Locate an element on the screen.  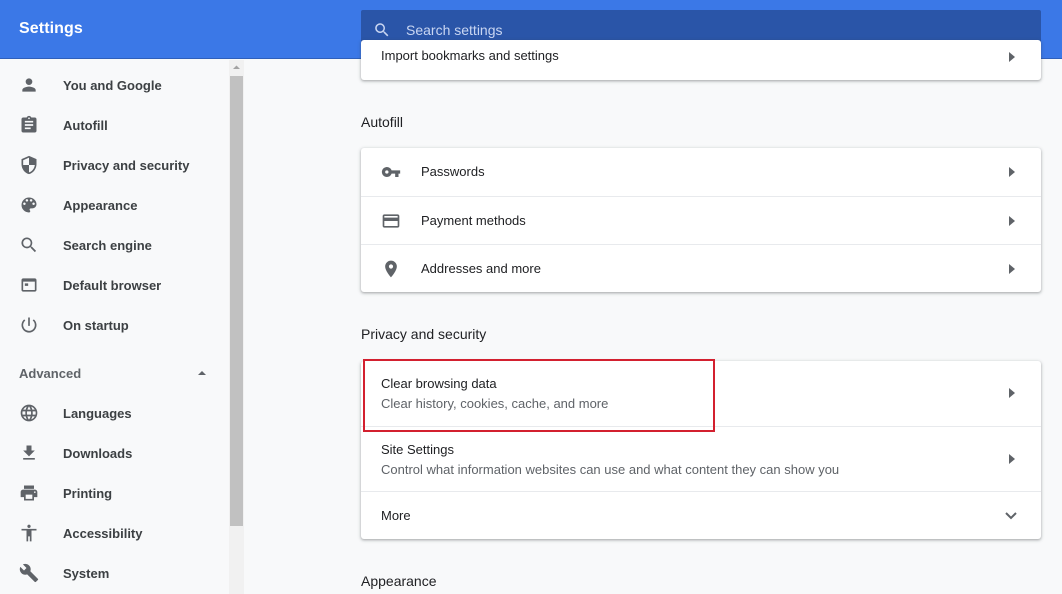
sidebar-item-label: Printing is located at coordinates (88, 493).